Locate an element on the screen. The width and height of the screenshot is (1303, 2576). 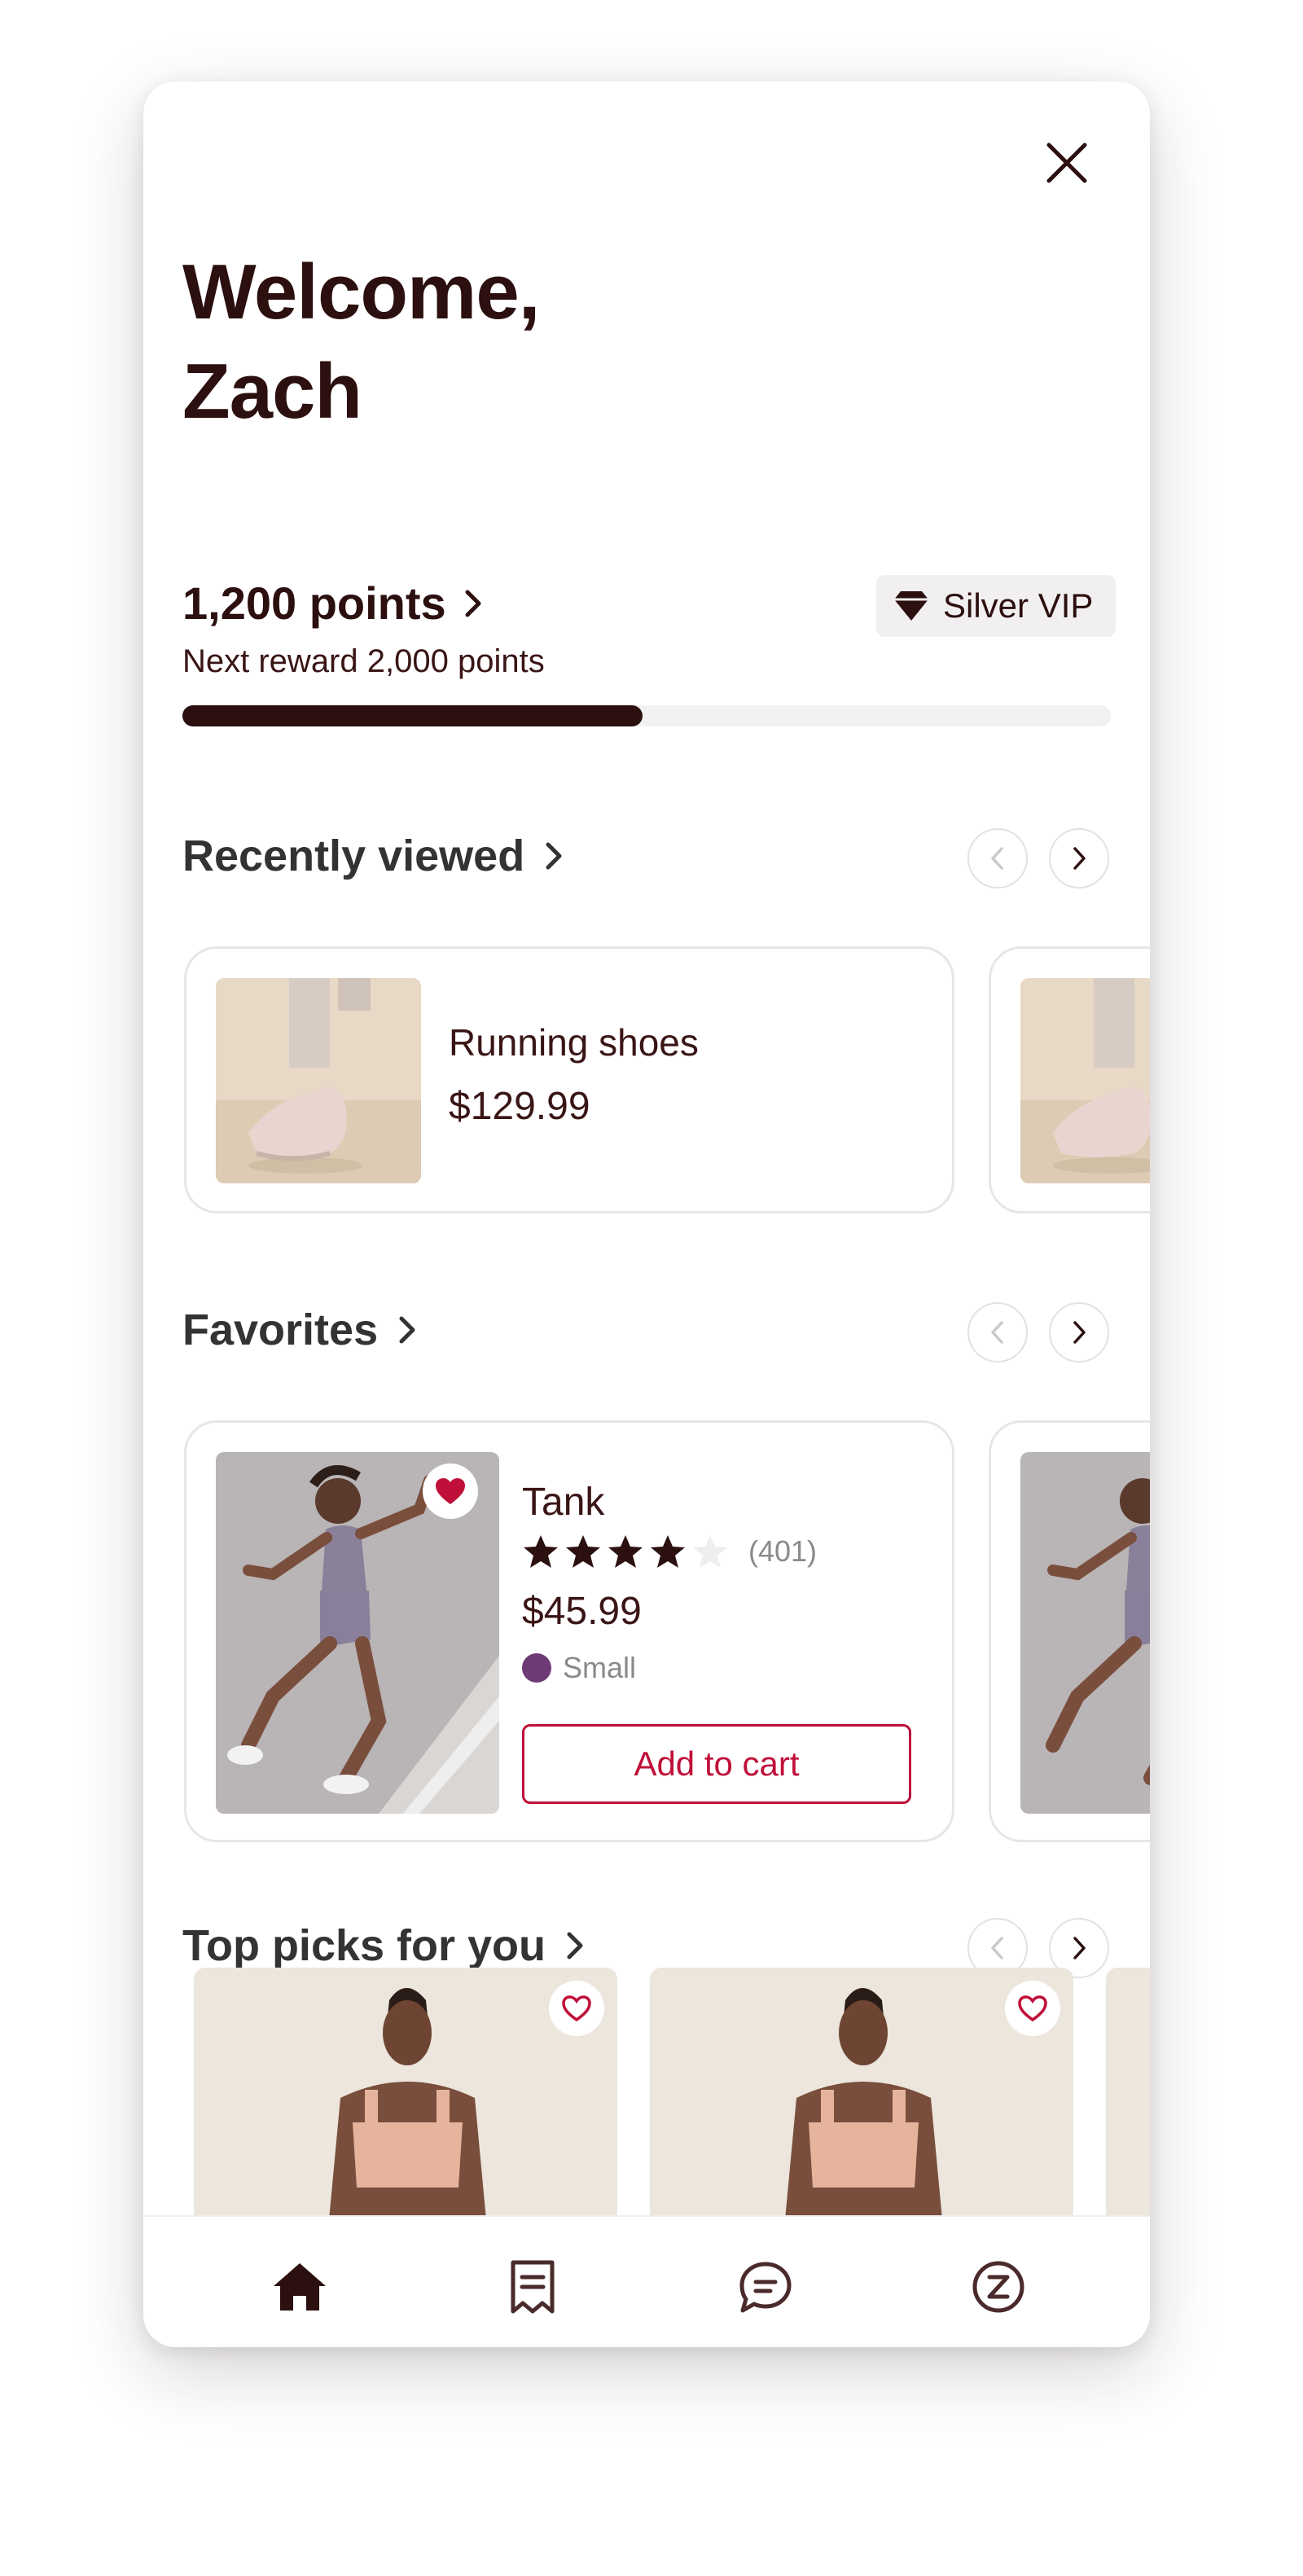
tier-badge: Silver VIP is located at coordinates (996, 606).